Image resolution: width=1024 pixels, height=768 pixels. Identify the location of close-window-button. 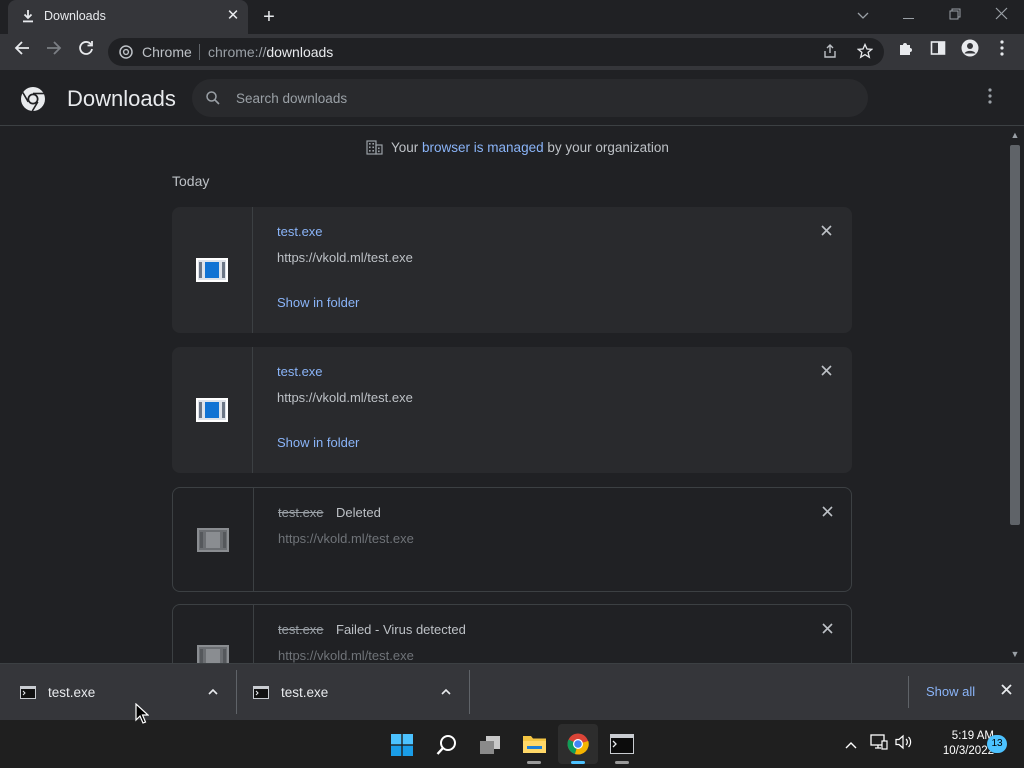
(1001, 15).